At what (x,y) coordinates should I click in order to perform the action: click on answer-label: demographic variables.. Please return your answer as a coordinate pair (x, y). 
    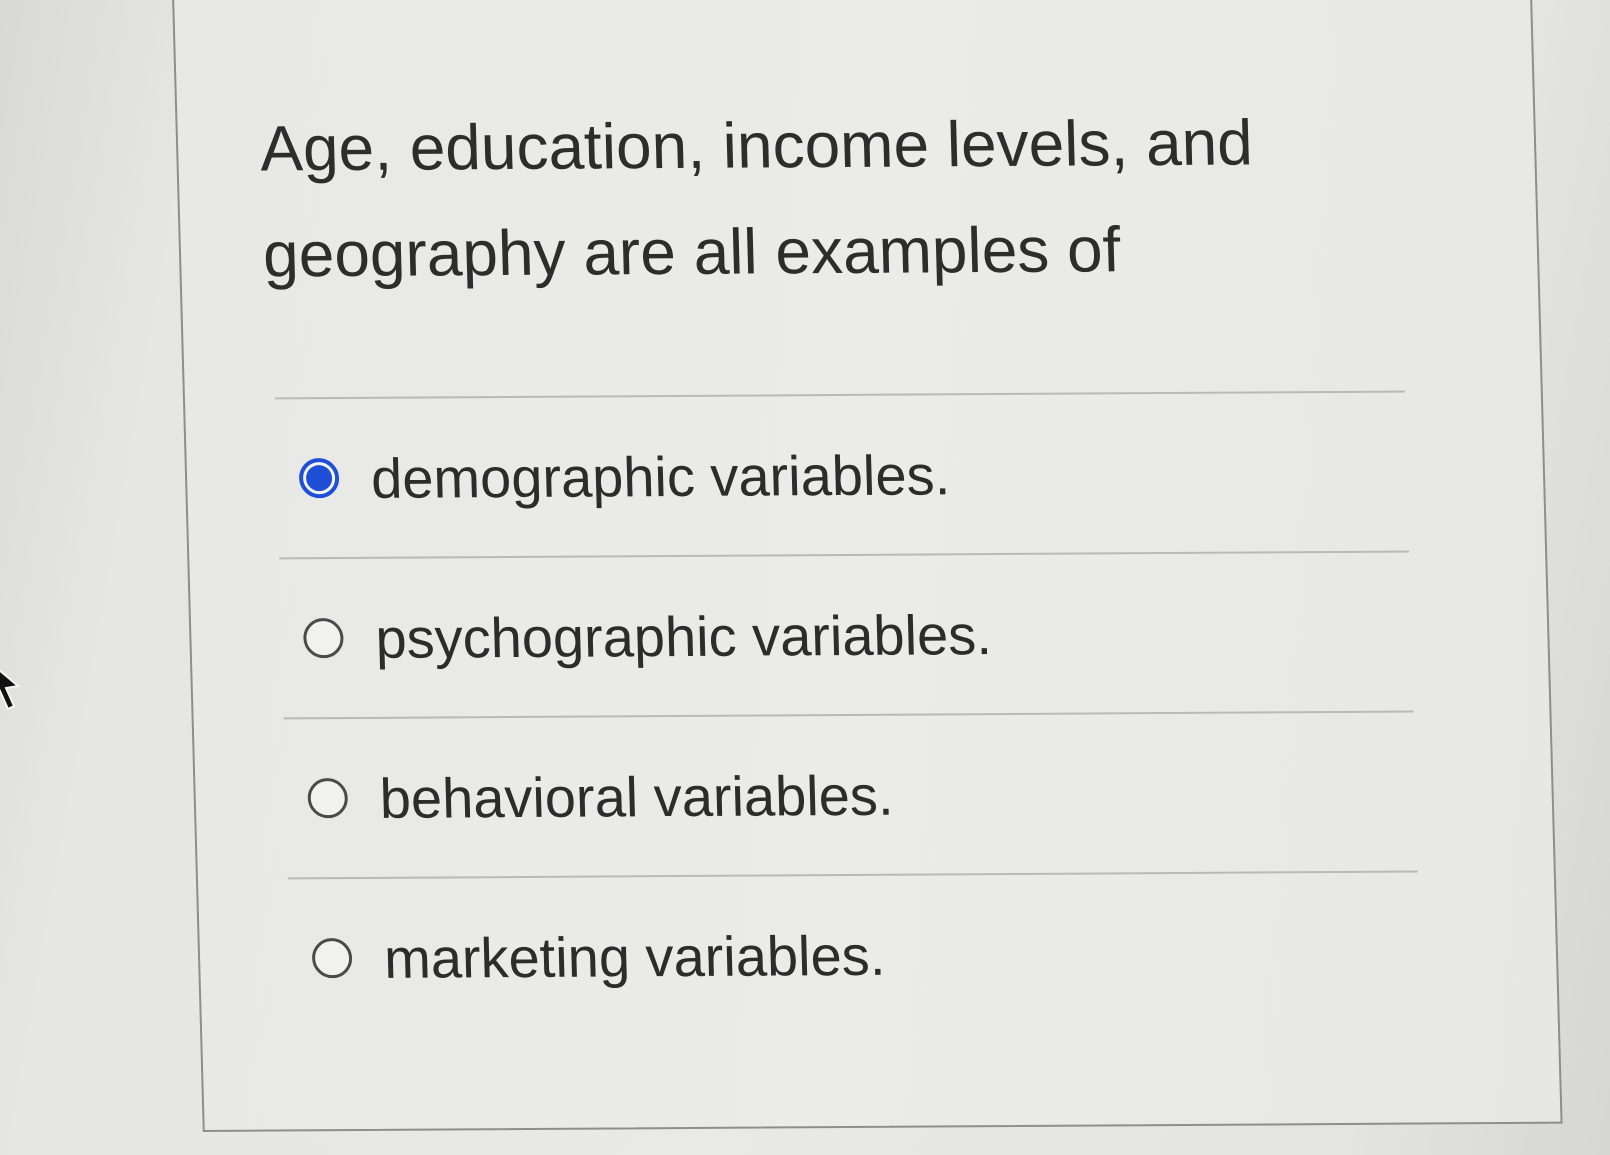
    Looking at the image, I should click on (660, 476).